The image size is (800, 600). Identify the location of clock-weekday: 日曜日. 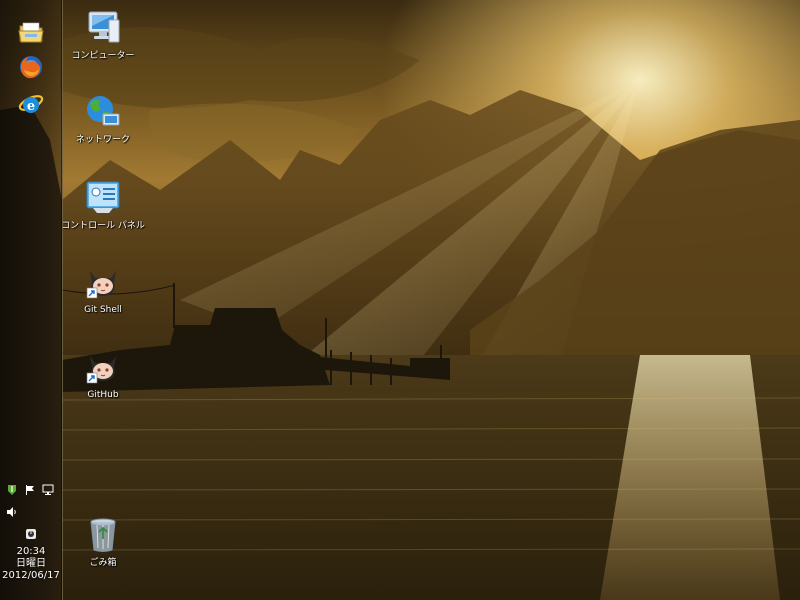
(31, 563).